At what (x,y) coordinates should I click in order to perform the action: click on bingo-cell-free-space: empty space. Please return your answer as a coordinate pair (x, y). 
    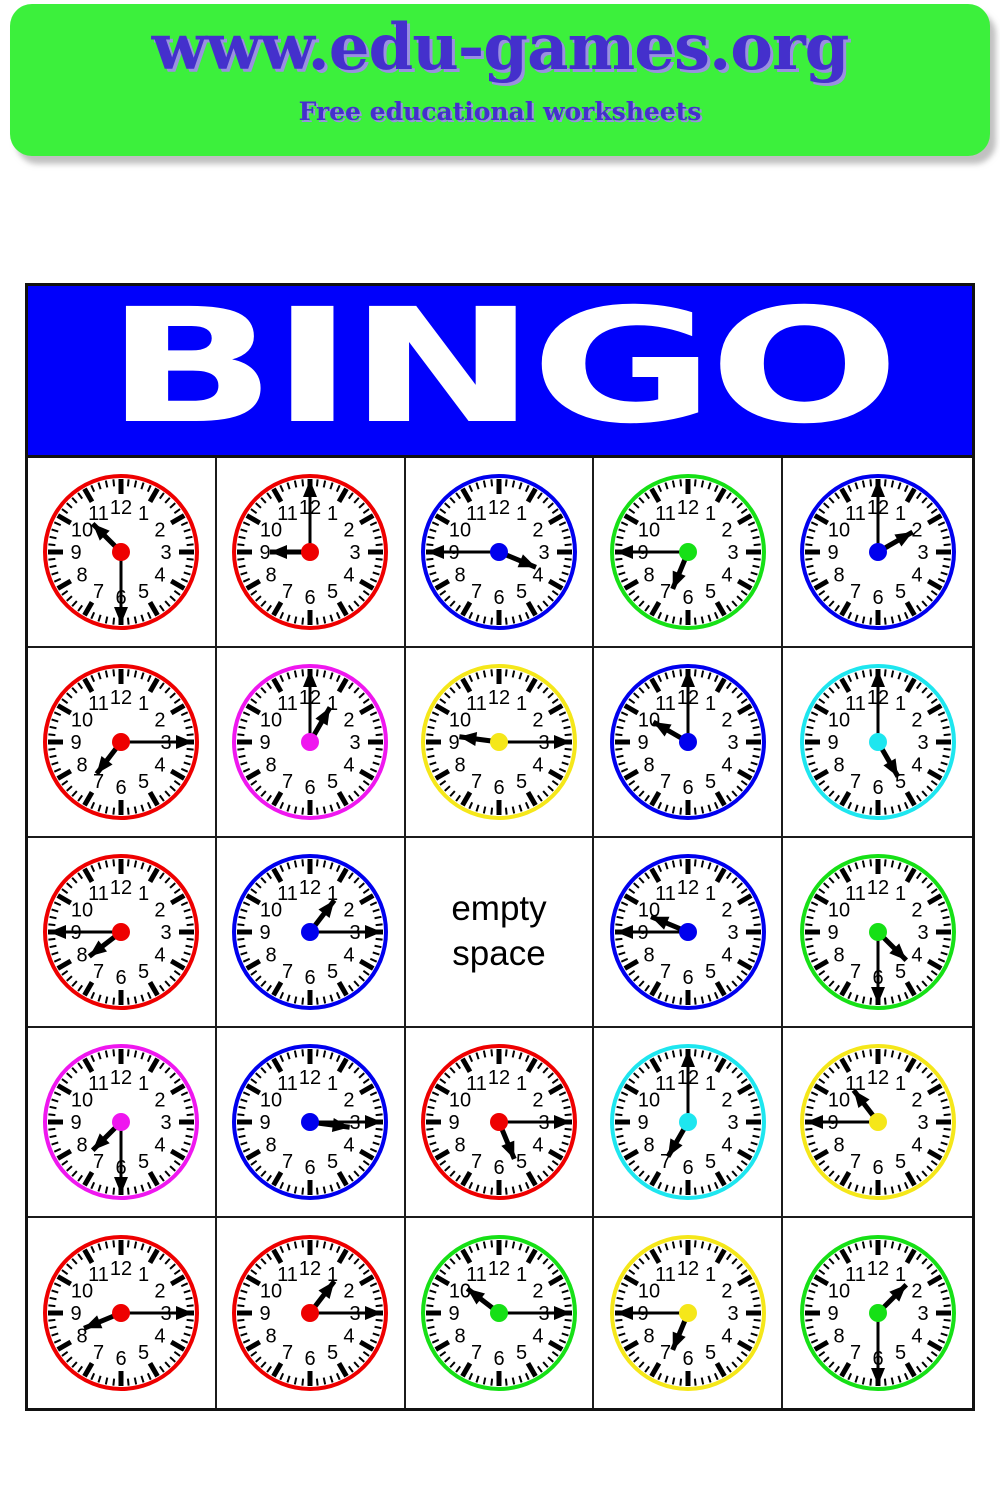
    Looking at the image, I should click on (500, 933).